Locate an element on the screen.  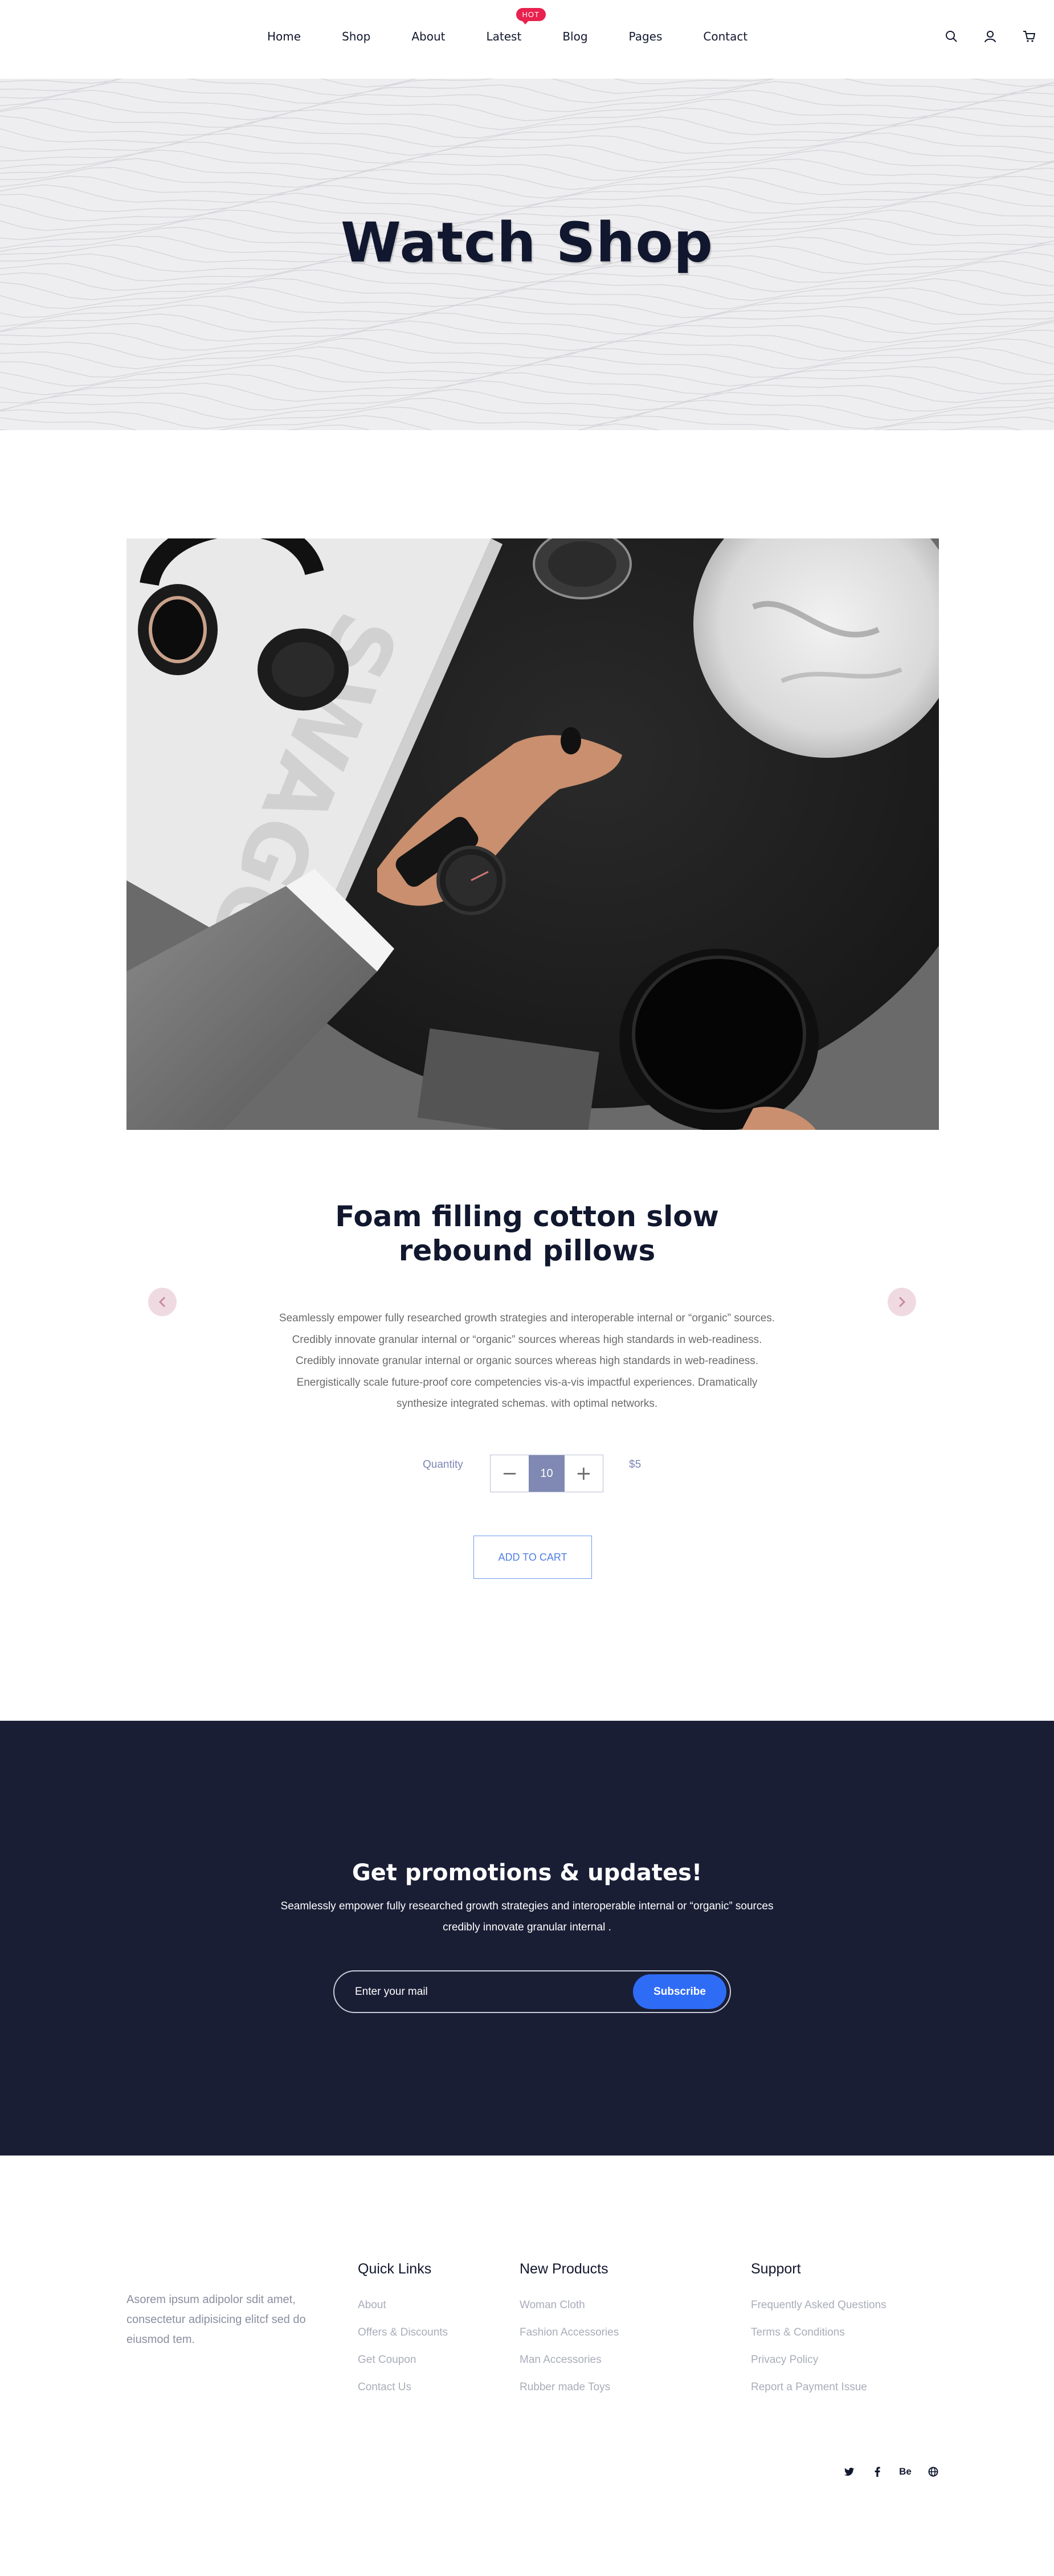
email-field is located at coordinates (474, 1992).